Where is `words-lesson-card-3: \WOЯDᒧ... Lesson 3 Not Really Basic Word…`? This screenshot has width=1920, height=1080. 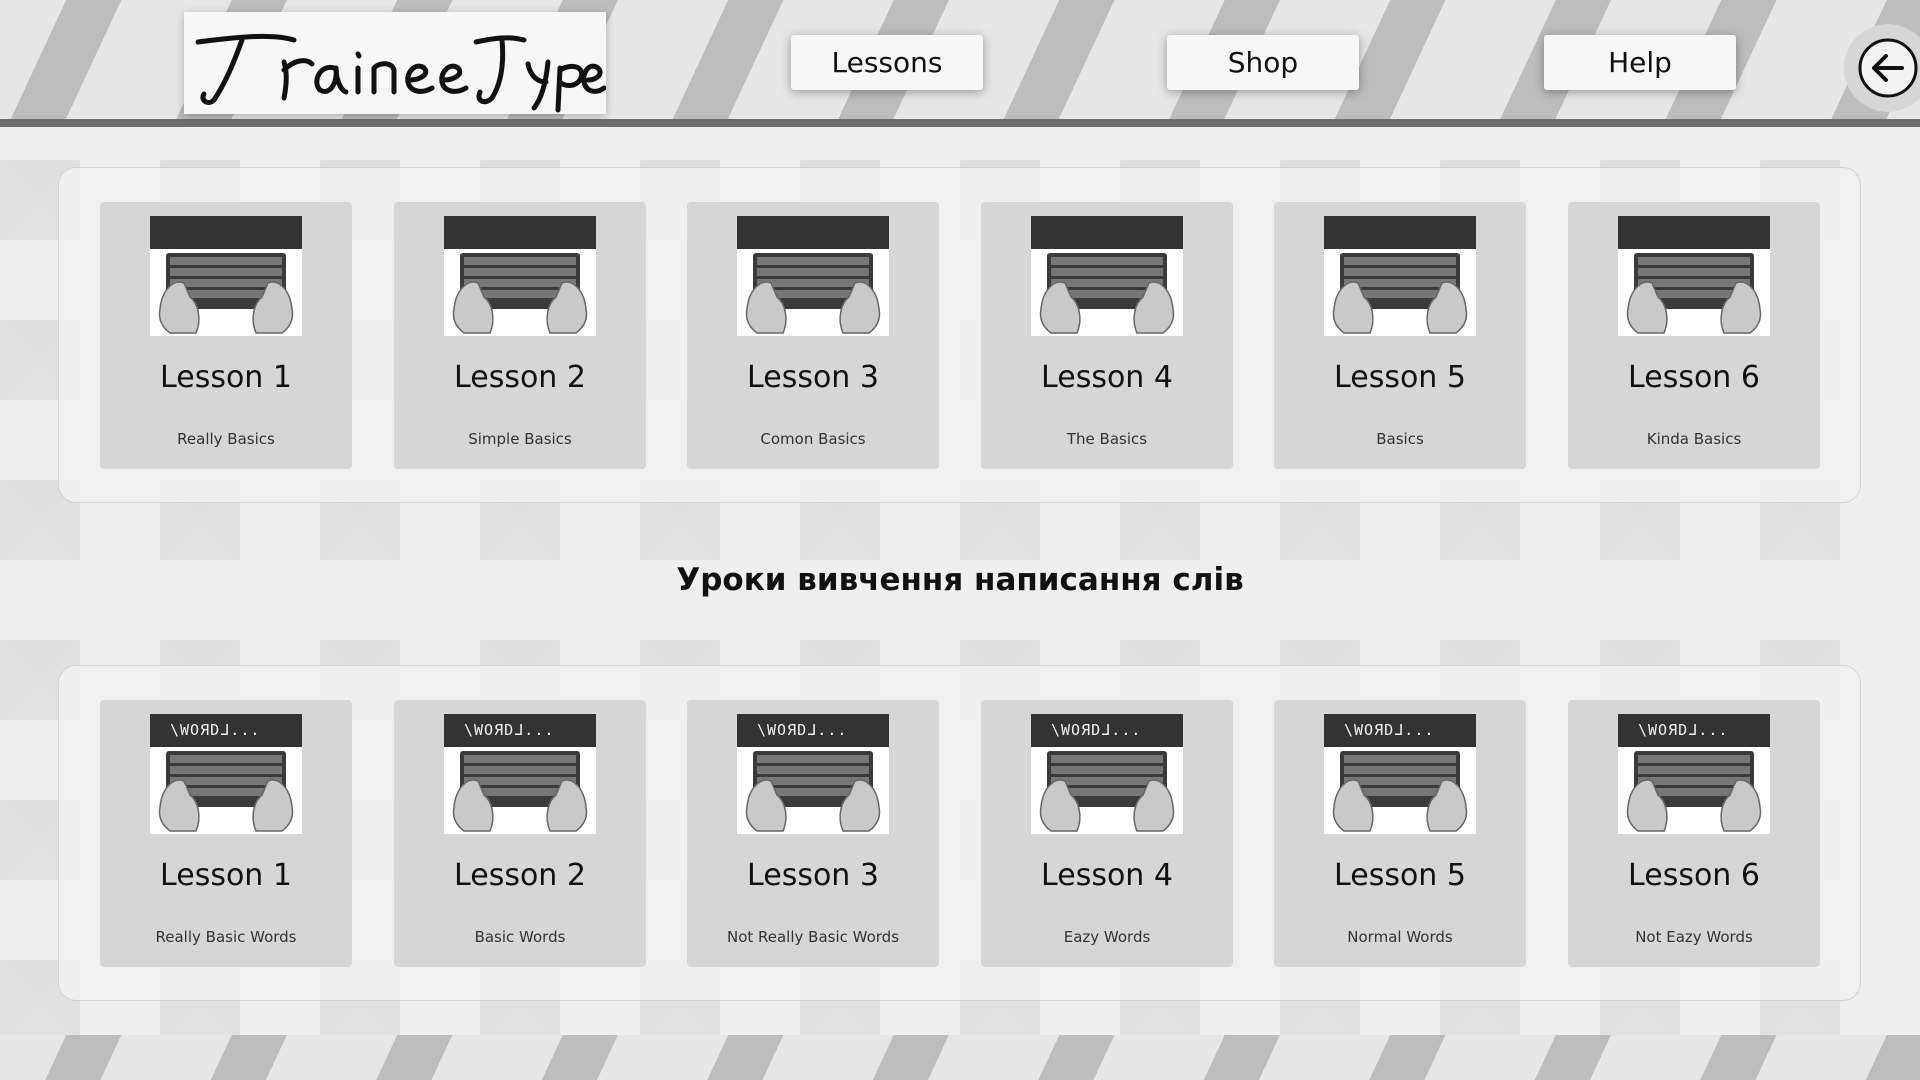 words-lesson-card-3: \WOЯDᒧ... Lesson 3 Not Really Basic Word… is located at coordinates (813, 833).